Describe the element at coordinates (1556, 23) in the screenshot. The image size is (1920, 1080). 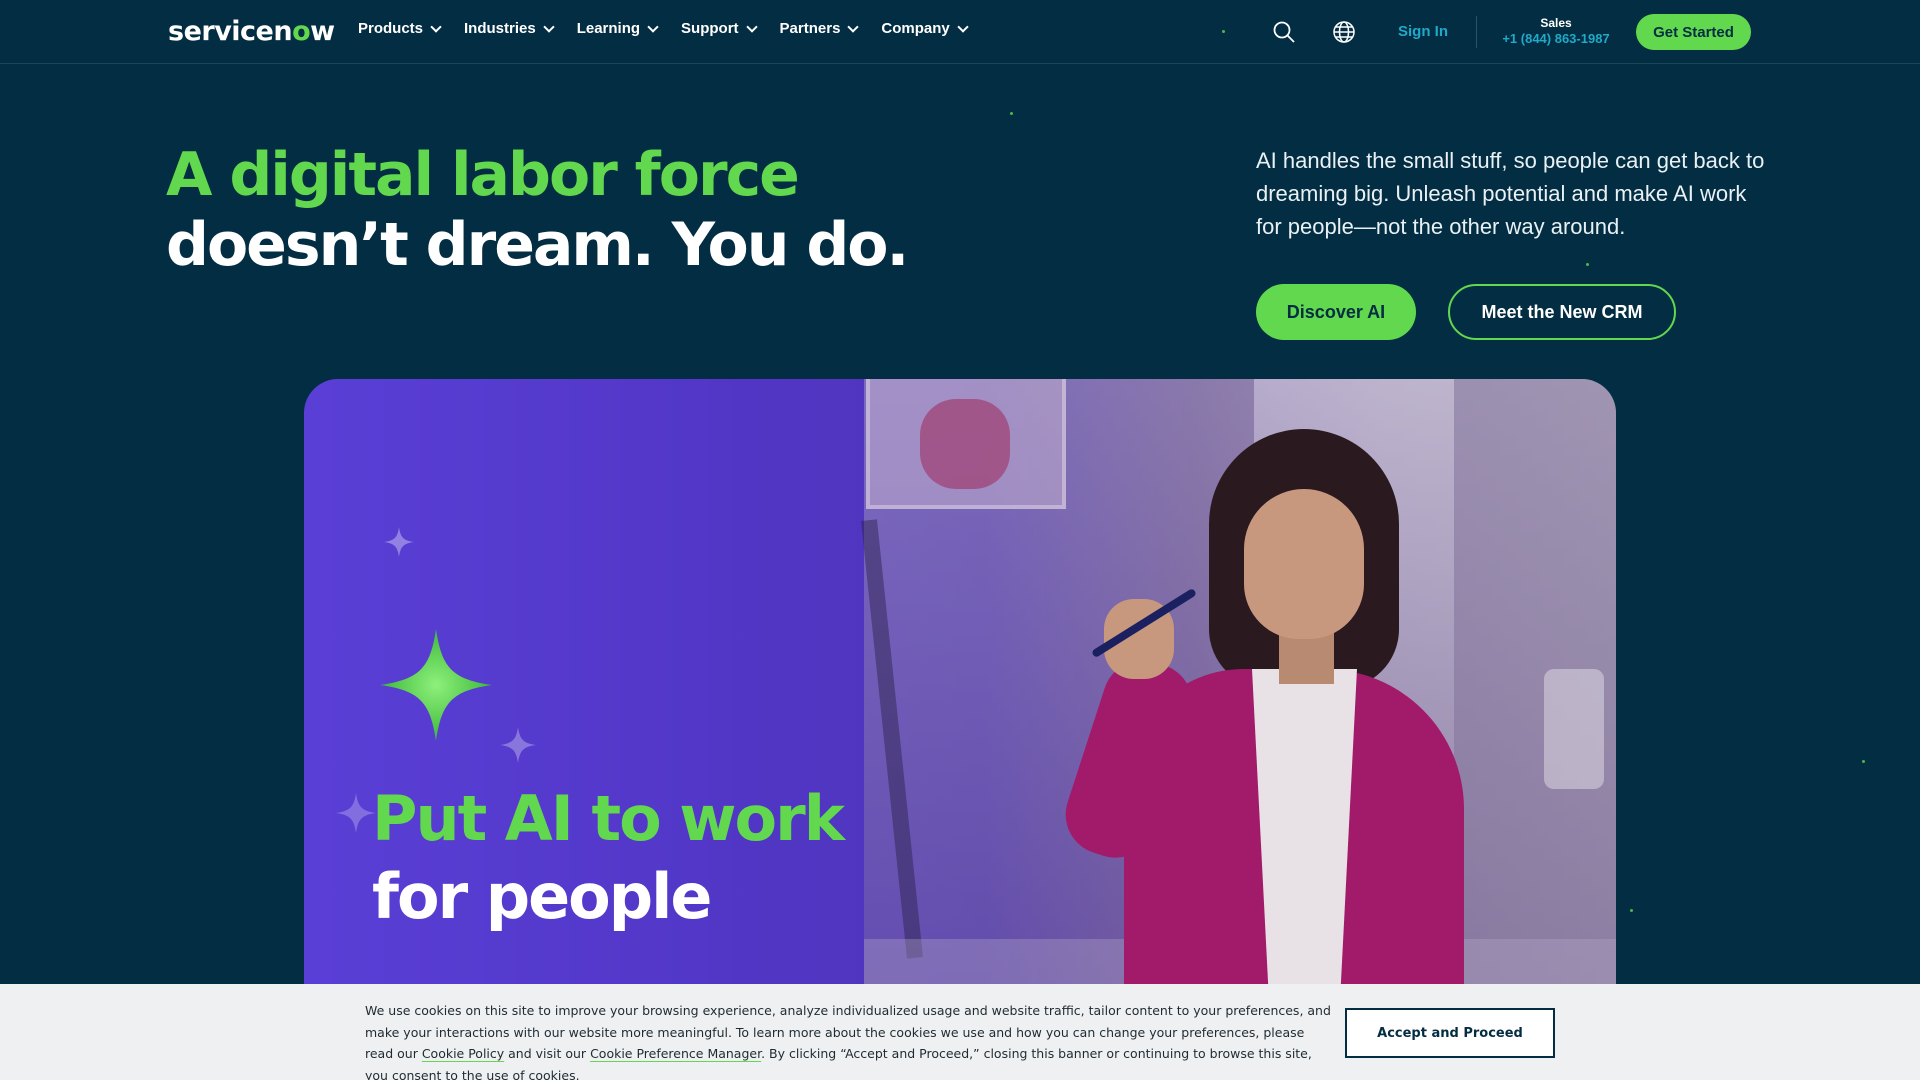
I see `sales-label: Sales` at that location.